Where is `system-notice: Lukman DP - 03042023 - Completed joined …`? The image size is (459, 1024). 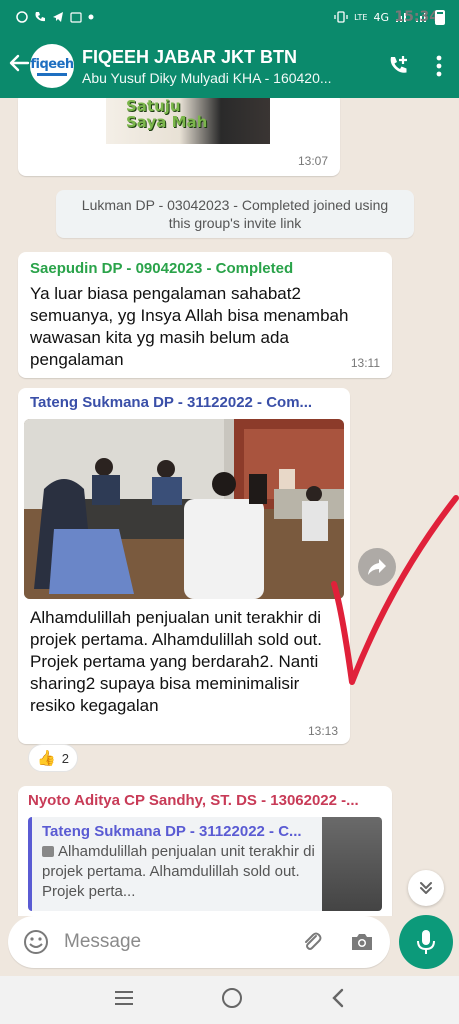 system-notice: Lukman DP - 03042023 - Completed joined … is located at coordinates (235, 214).